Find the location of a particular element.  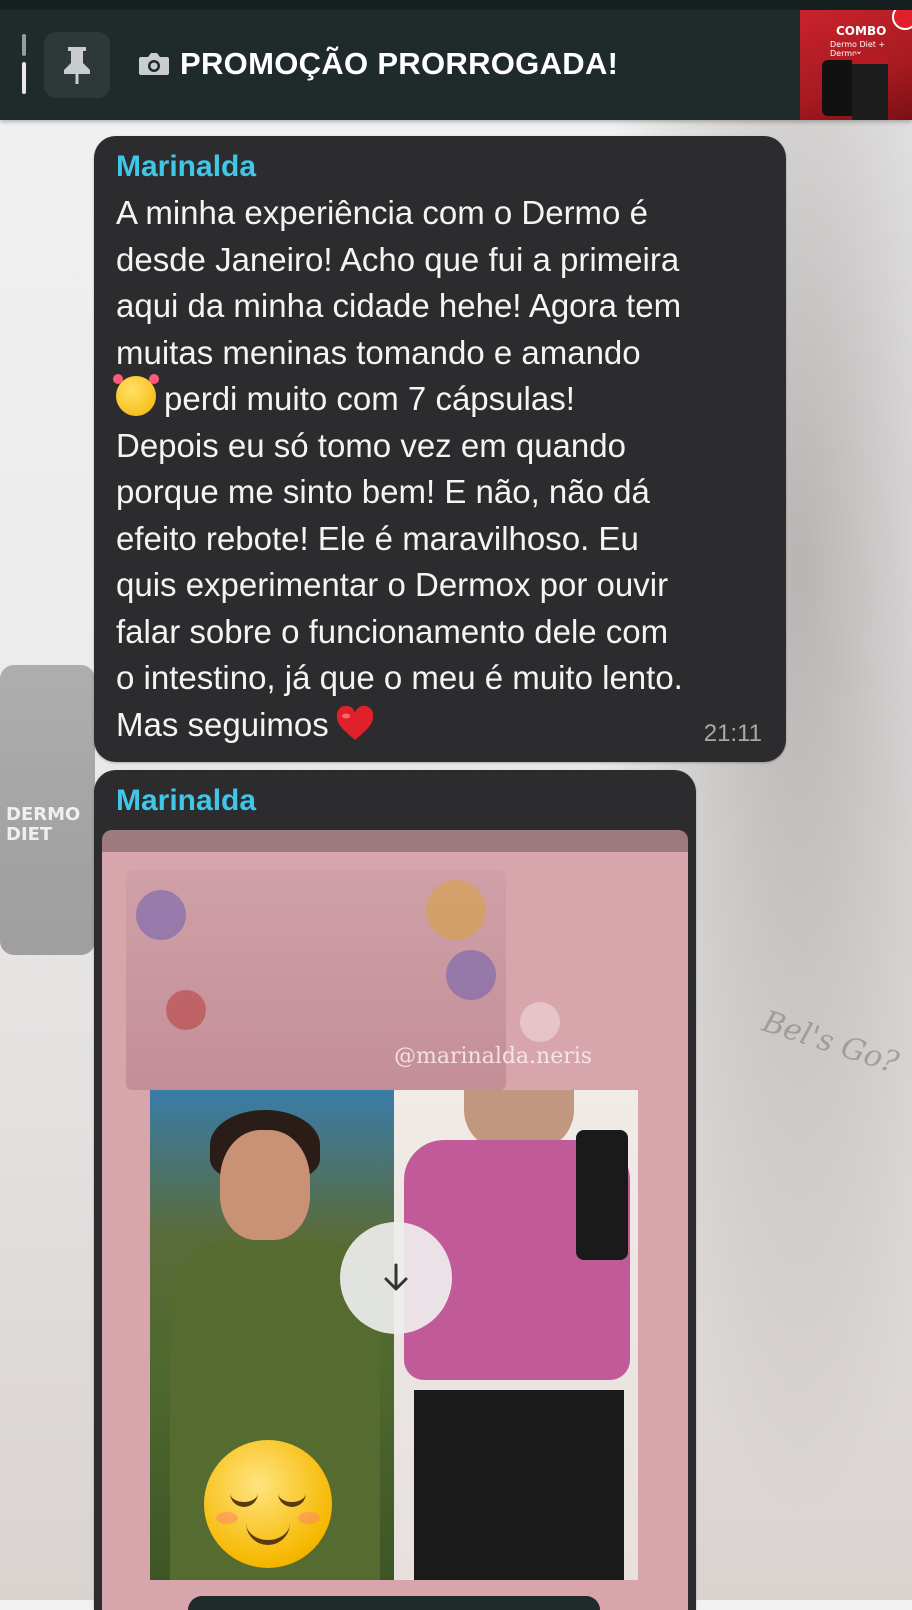

pinned-title-text: PROMOÇÃO PRORROGADA! is located at coordinates (399, 63).